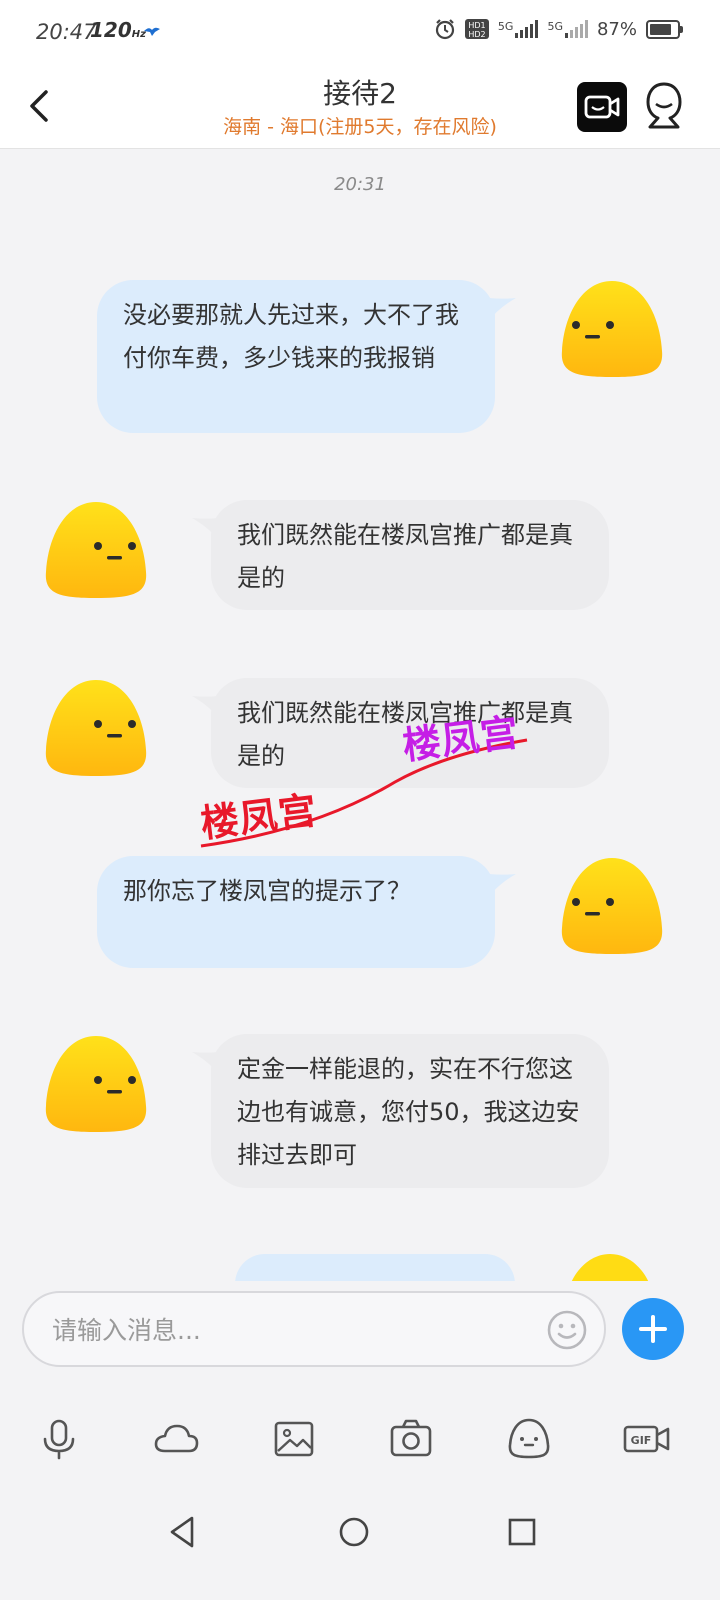 This screenshot has width=720, height=1600. I want to click on status-bar: 20:47 120Hz HD1 HD2 5G 5G 87%, so click(360, 33).